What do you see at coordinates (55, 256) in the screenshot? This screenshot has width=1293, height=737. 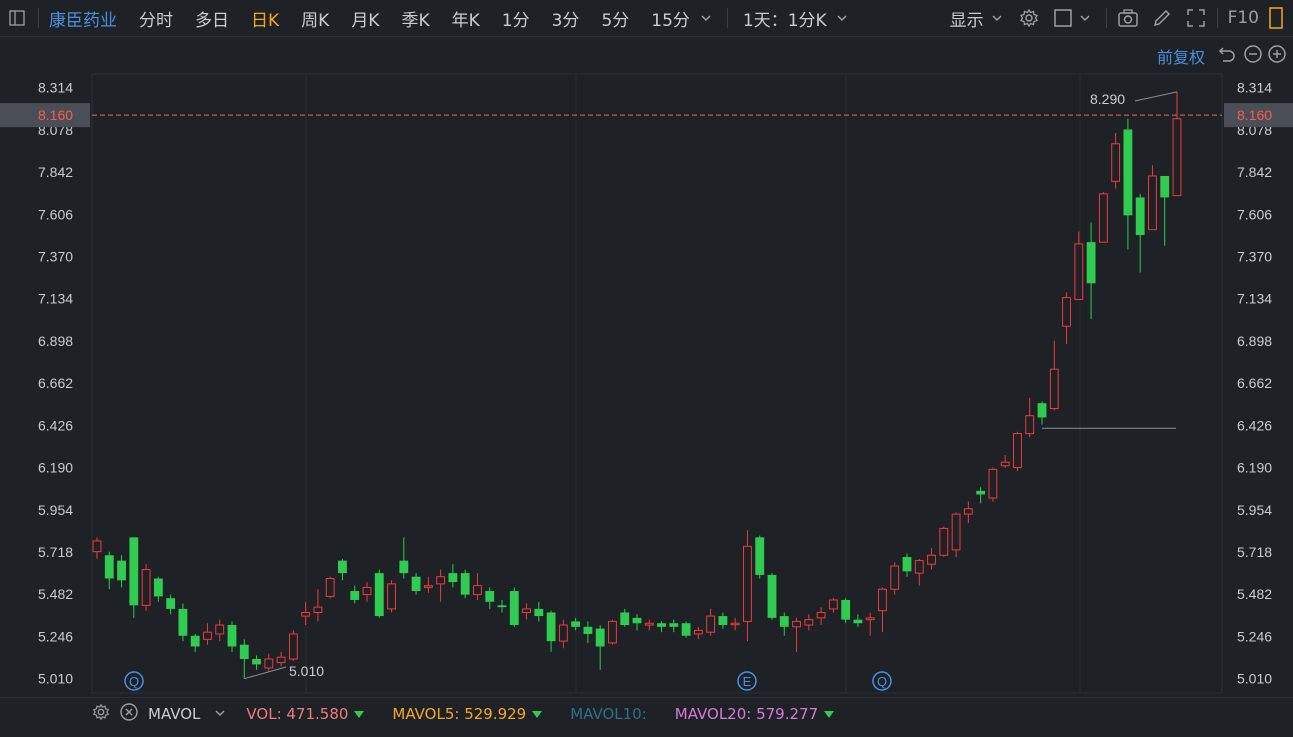 I see `y-tick-label-left: 7.370` at bounding box center [55, 256].